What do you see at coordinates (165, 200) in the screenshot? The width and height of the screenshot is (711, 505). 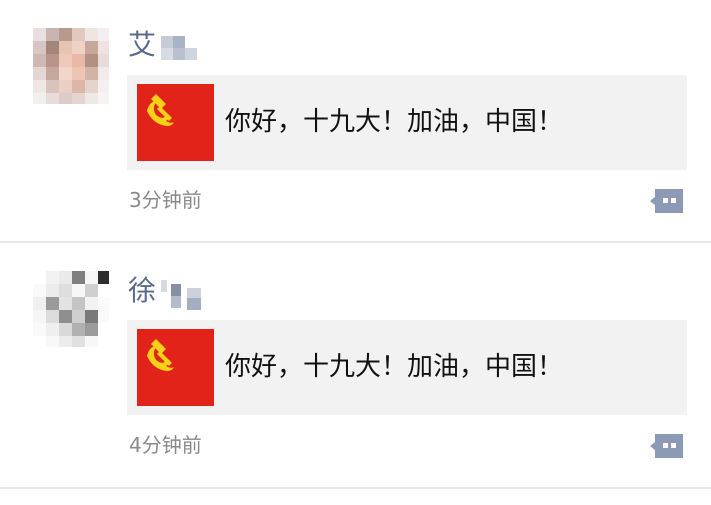 I see `post-timestamp: 3分钟前` at bounding box center [165, 200].